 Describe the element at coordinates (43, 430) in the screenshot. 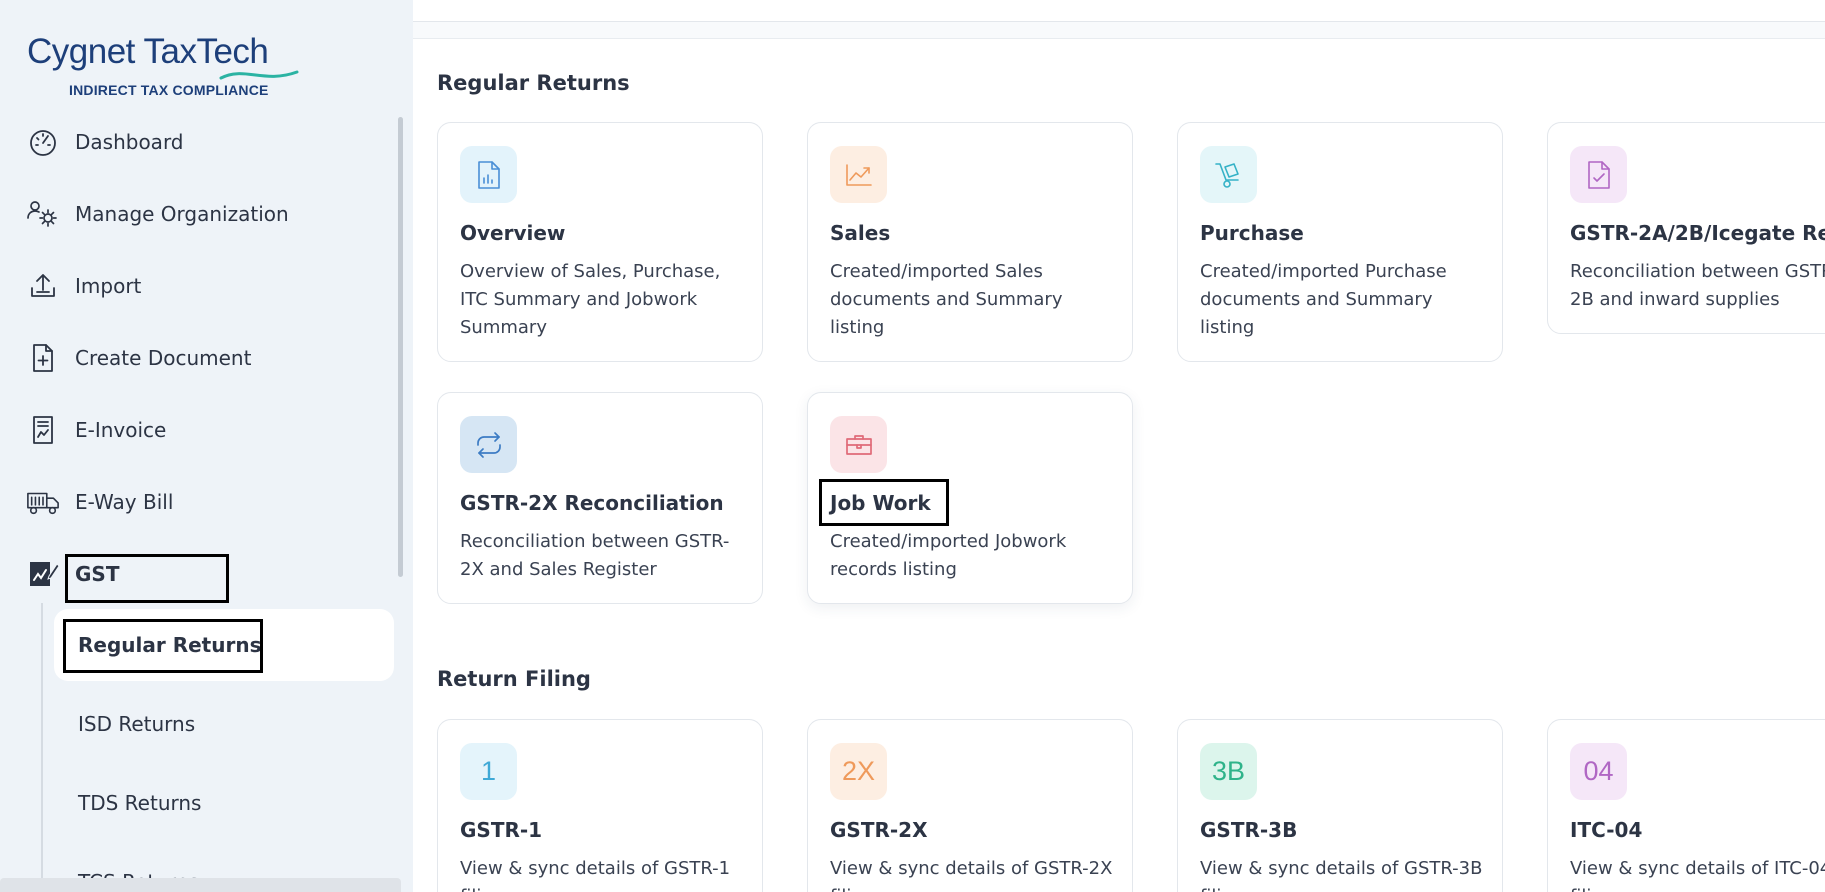

I see `invoice-icon` at that location.